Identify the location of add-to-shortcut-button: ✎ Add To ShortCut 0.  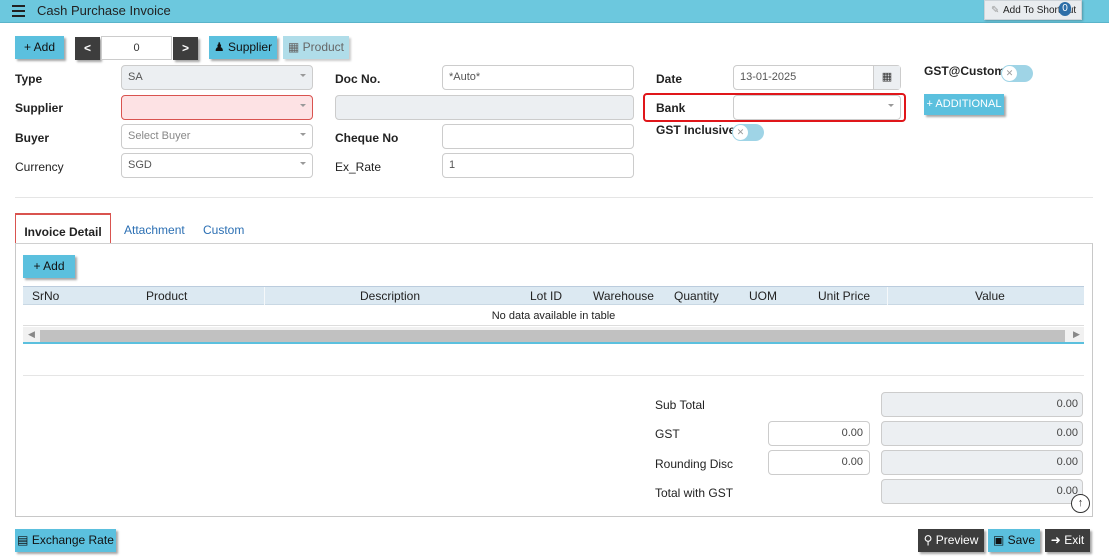
(1033, 10).